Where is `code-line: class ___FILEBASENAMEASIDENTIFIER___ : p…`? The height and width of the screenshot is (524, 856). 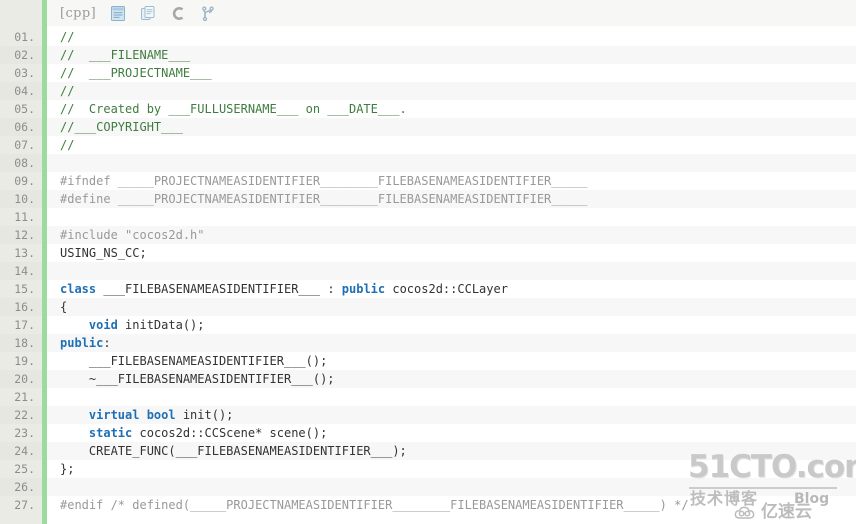
code-line: class ___FILEBASENAMEASIDENTIFIER___ : p… is located at coordinates (451, 289).